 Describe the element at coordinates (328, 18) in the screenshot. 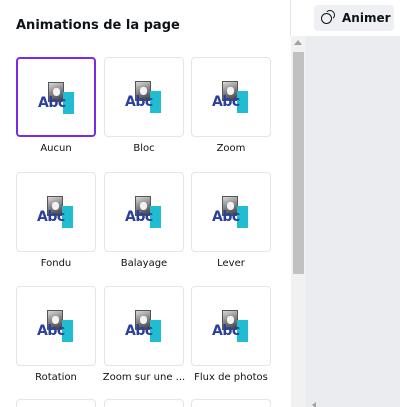

I see `animate-icon` at that location.